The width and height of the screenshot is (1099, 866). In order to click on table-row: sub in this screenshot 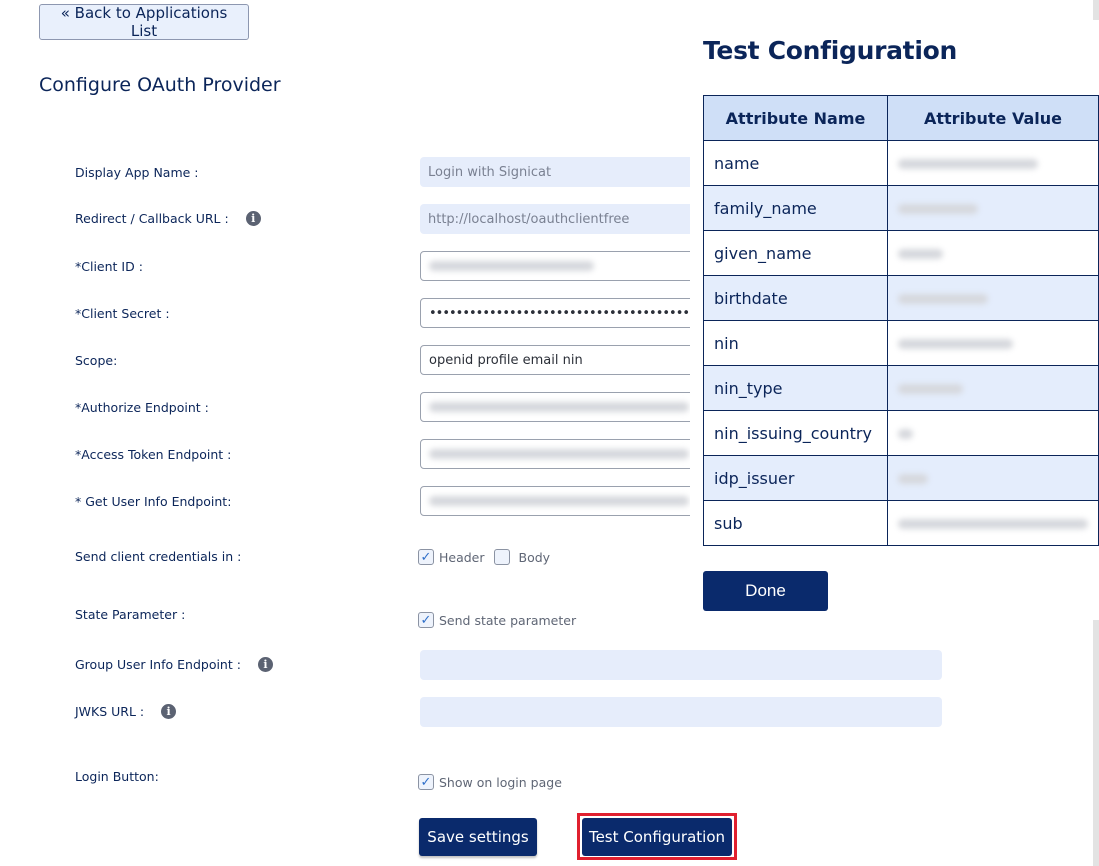, I will do `click(901, 523)`.